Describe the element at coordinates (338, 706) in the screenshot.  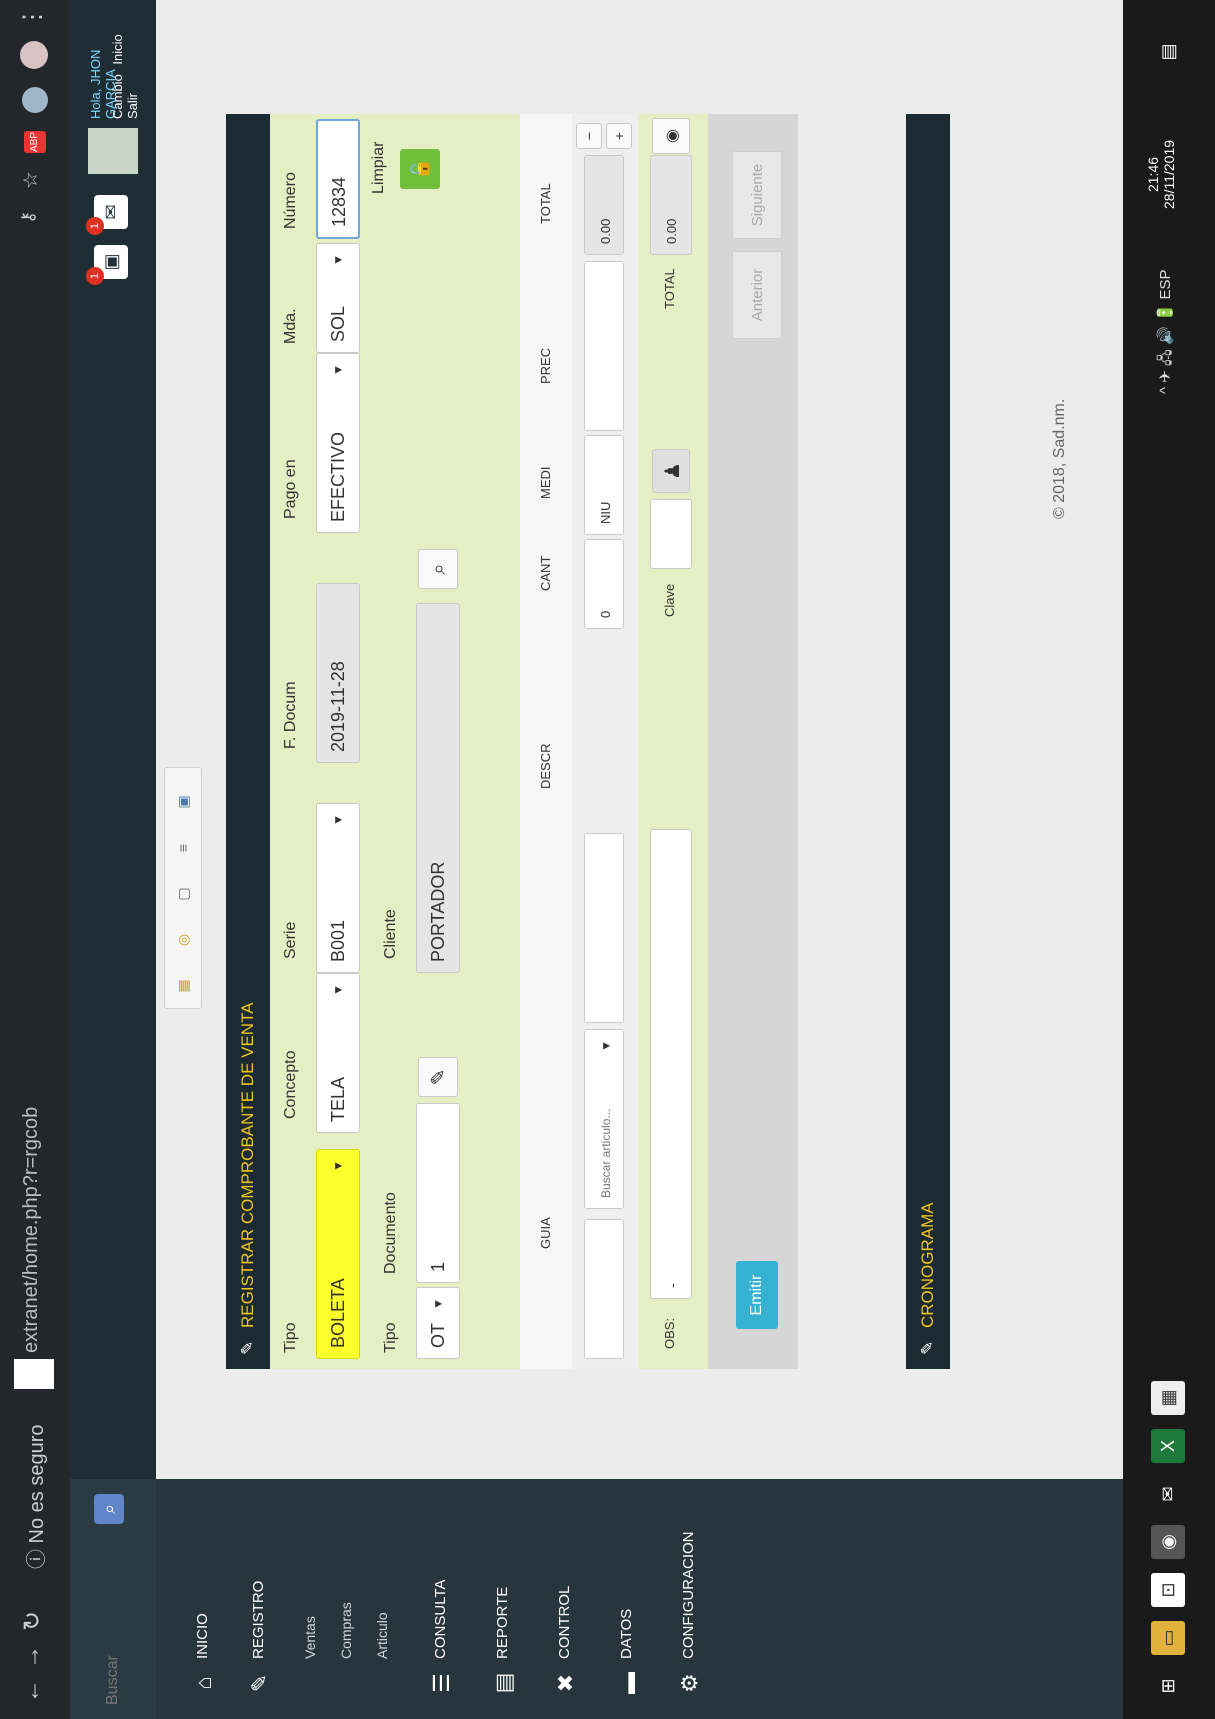
I see `fdocum-value: 2019-11-28` at that location.